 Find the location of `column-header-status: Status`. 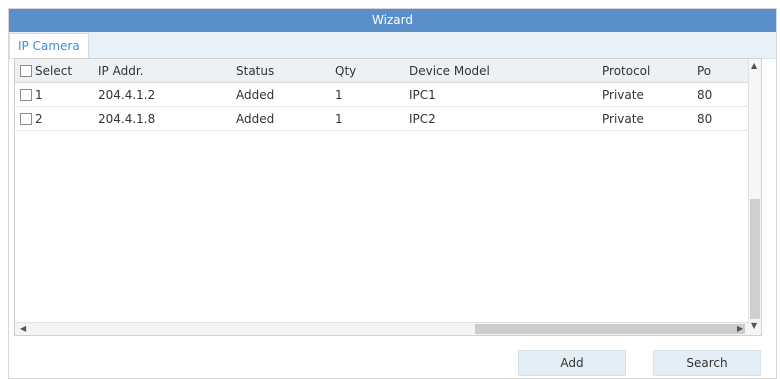

column-header-status: Status is located at coordinates (280, 71).